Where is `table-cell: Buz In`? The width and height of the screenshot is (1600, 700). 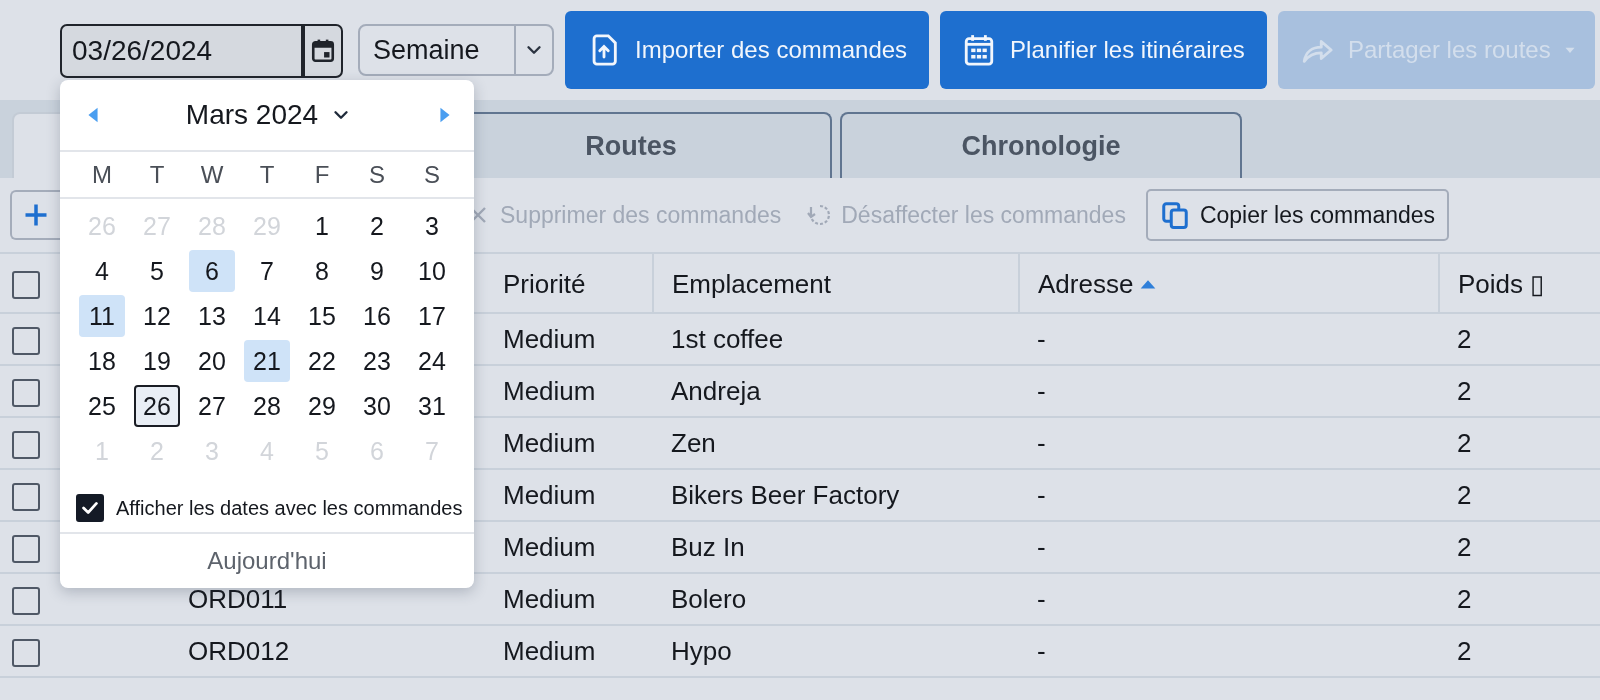 table-cell: Buz In is located at coordinates (708, 546).